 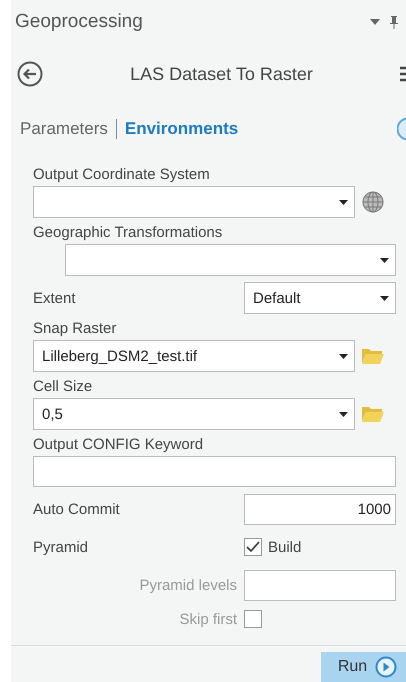 What do you see at coordinates (394, 22) in the screenshot?
I see `pin-icon` at bounding box center [394, 22].